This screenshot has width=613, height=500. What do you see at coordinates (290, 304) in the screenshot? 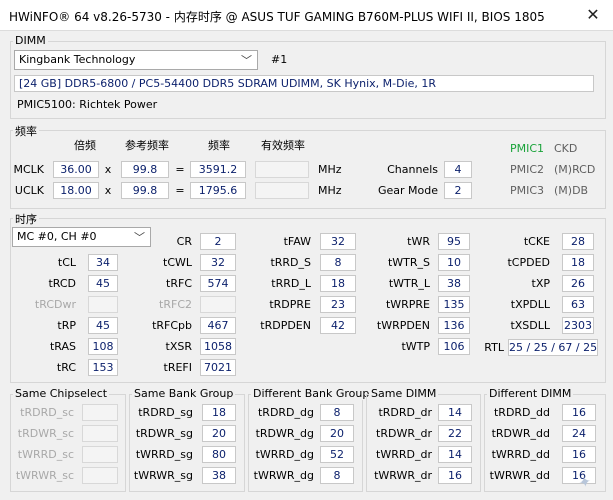
I see `timing-label-trdpre: tRDPRE` at bounding box center [290, 304].